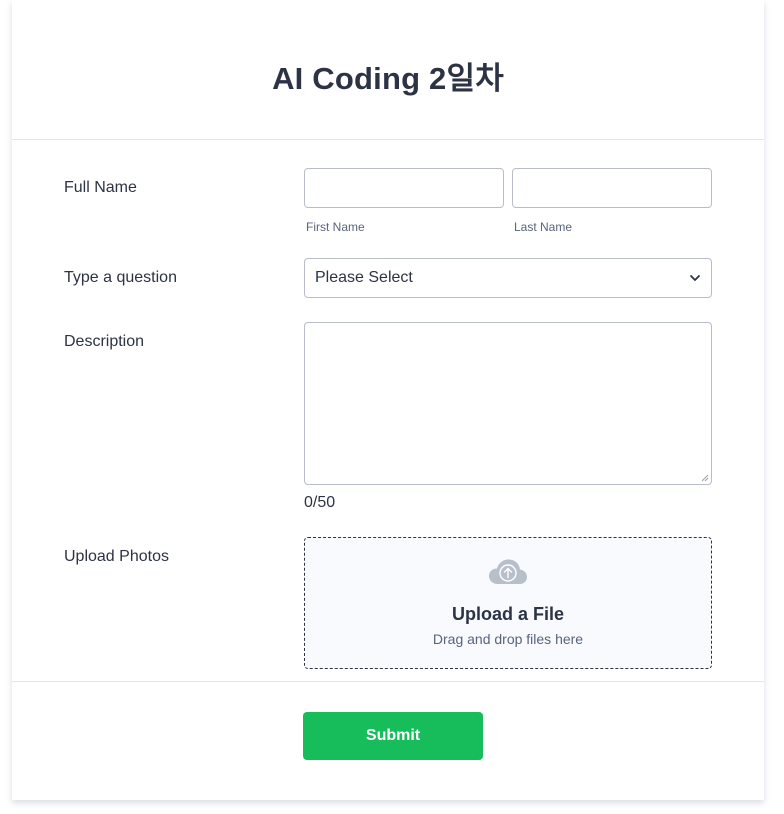 The height and width of the screenshot is (814, 784). I want to click on question-selected-value: Please Select, so click(364, 277).